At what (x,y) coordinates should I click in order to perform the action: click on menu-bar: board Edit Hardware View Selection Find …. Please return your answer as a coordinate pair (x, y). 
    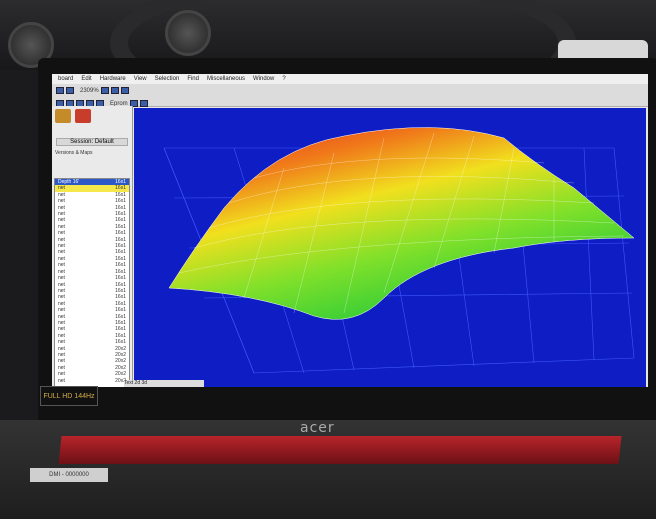
    Looking at the image, I should click on (350, 79).